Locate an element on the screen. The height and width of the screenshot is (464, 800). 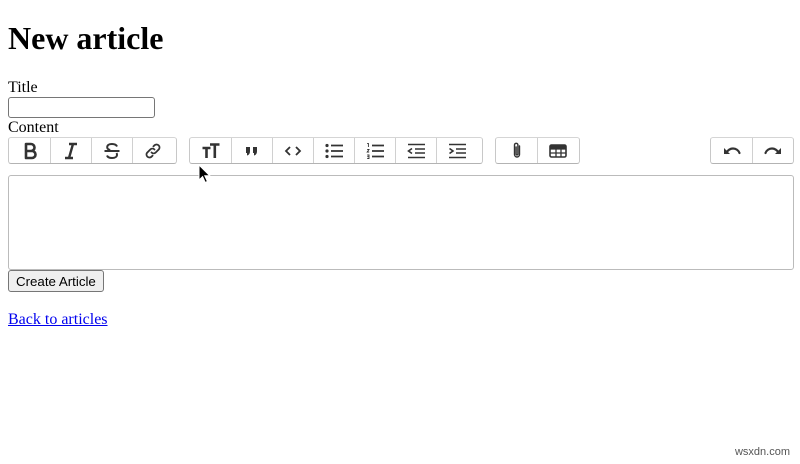
page-title: New article is located at coordinates (86, 38).